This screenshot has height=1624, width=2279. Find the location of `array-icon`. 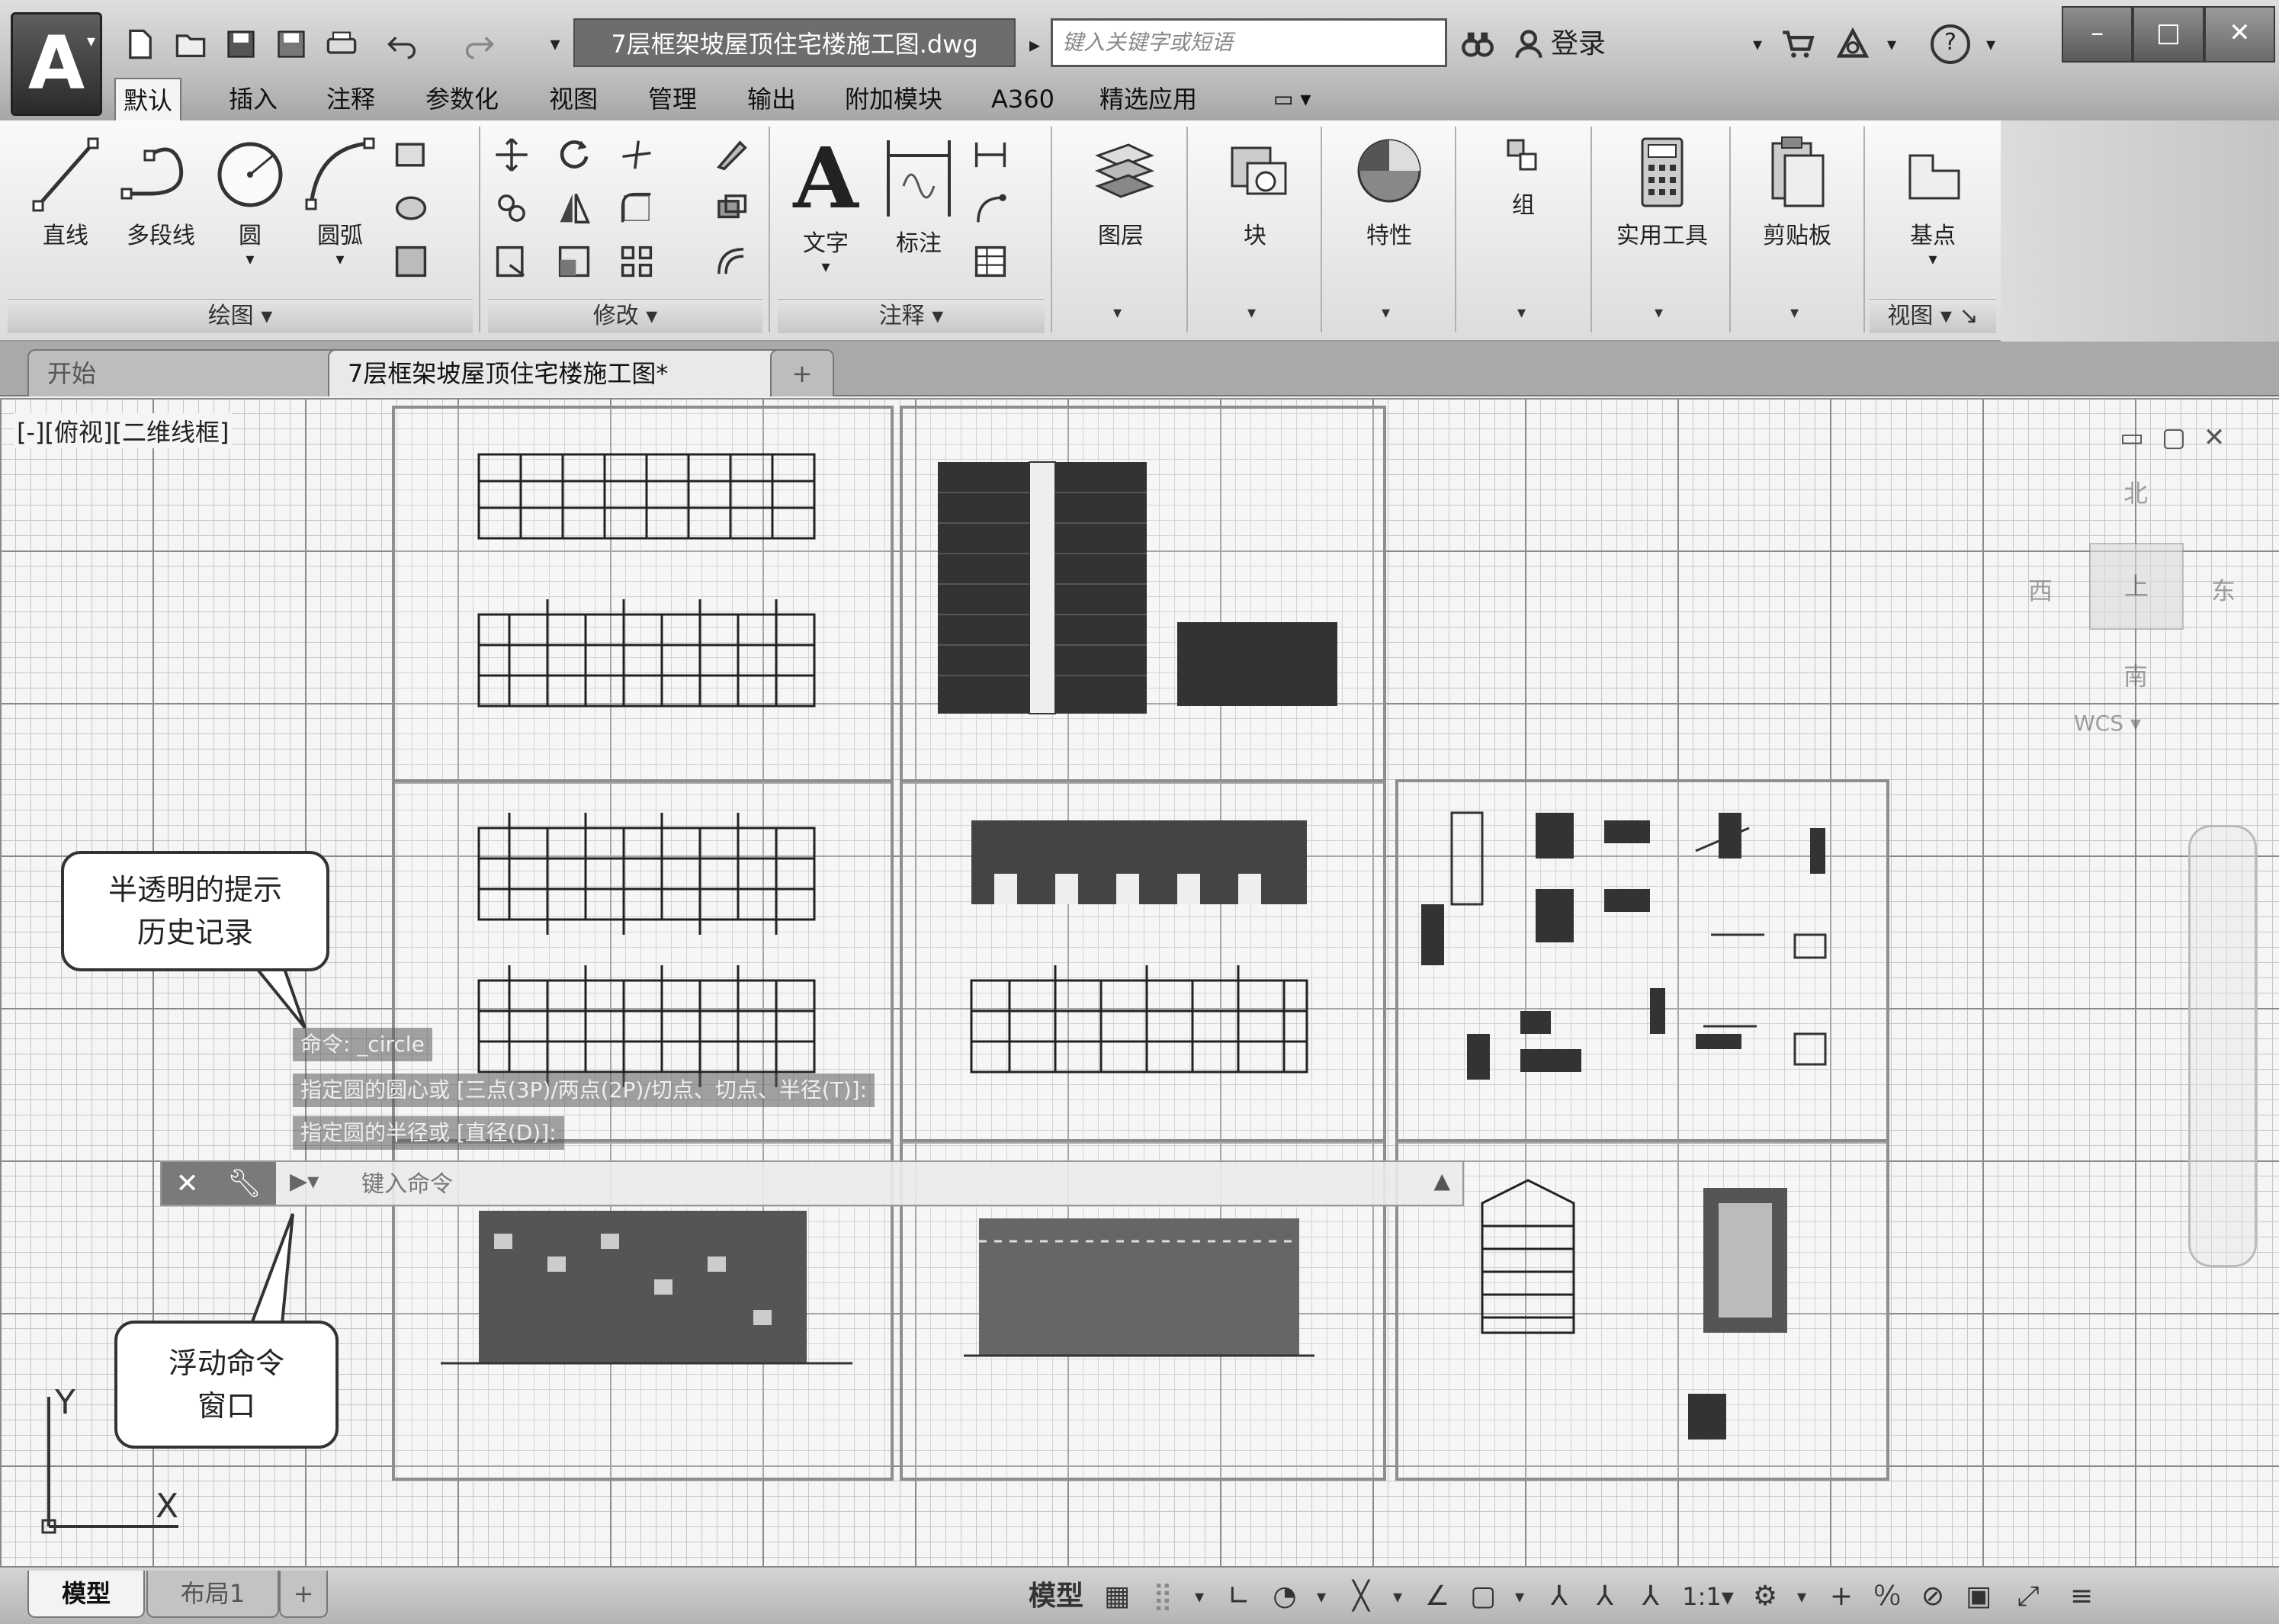

array-icon is located at coordinates (636, 261).